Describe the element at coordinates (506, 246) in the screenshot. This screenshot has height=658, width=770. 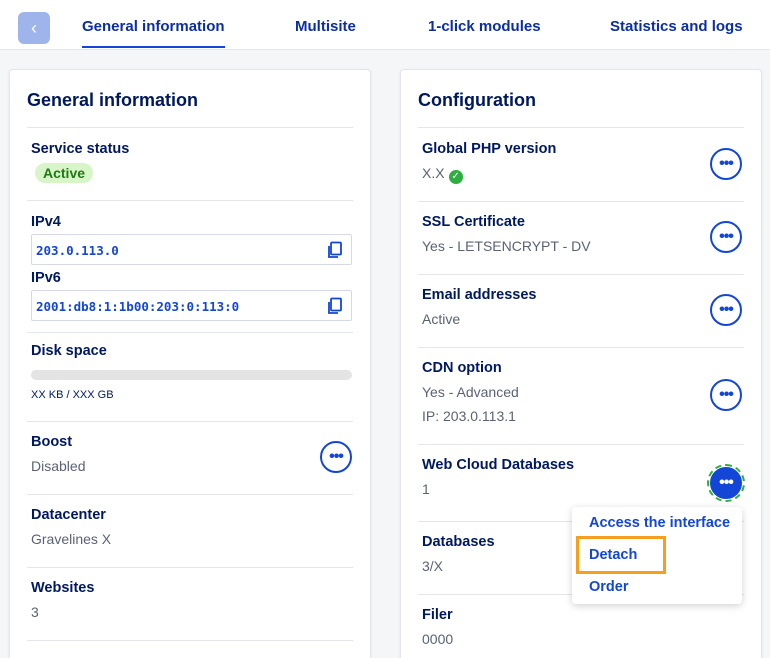
I see `ssl-value: Yes - LETSENCRYPT - DV` at that location.